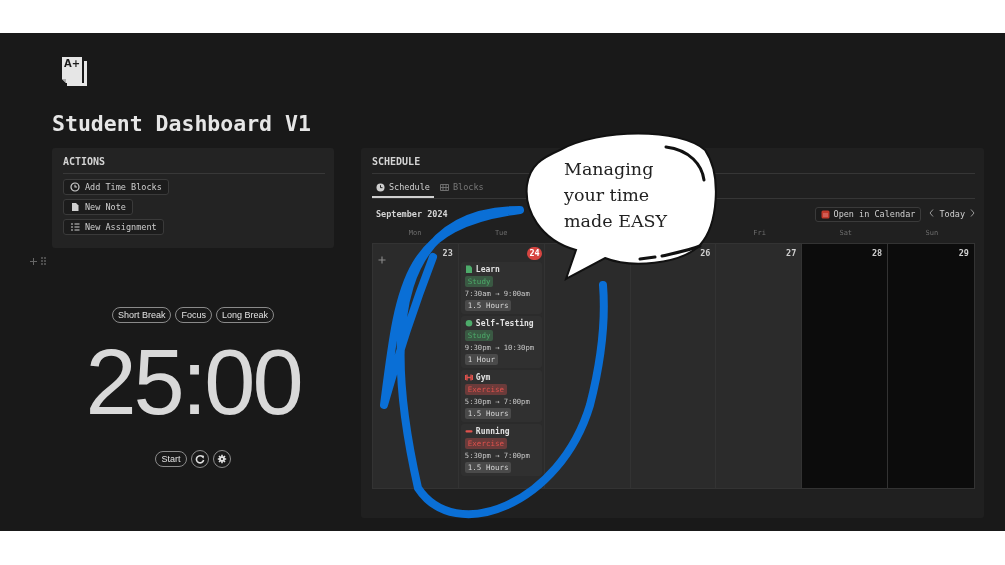 Image resolution: width=1005 pixels, height=565 pixels. What do you see at coordinates (504, 323) in the screenshot?
I see `event-title: Self-Testing` at bounding box center [504, 323].